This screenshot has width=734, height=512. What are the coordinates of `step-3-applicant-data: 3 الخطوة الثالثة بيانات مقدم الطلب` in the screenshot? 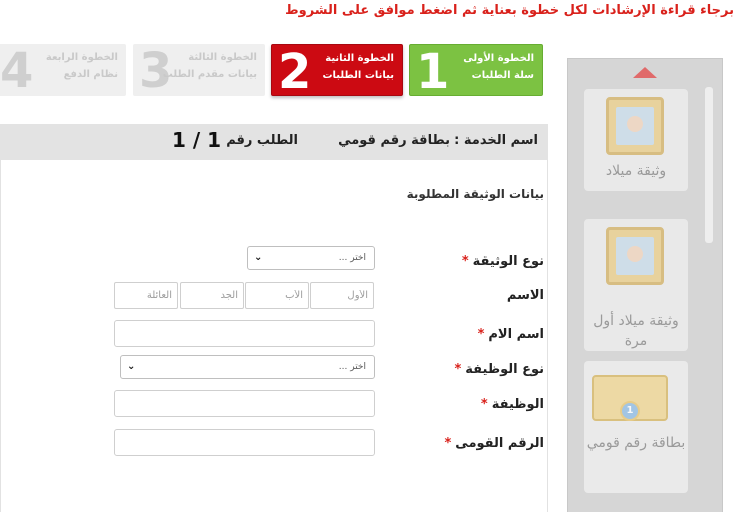 It's located at (199, 70).